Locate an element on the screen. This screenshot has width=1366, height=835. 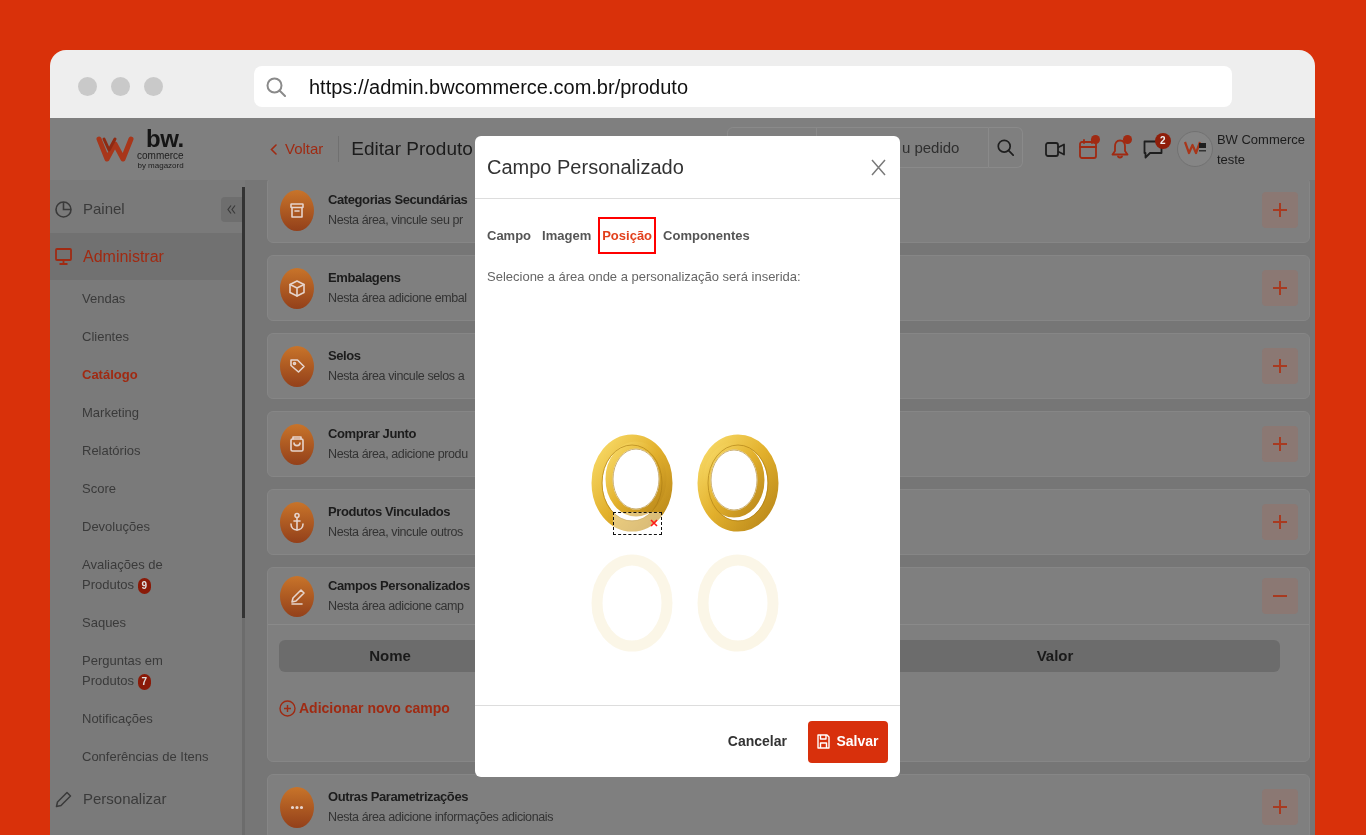
minus-icon is located at coordinates (1280, 596).